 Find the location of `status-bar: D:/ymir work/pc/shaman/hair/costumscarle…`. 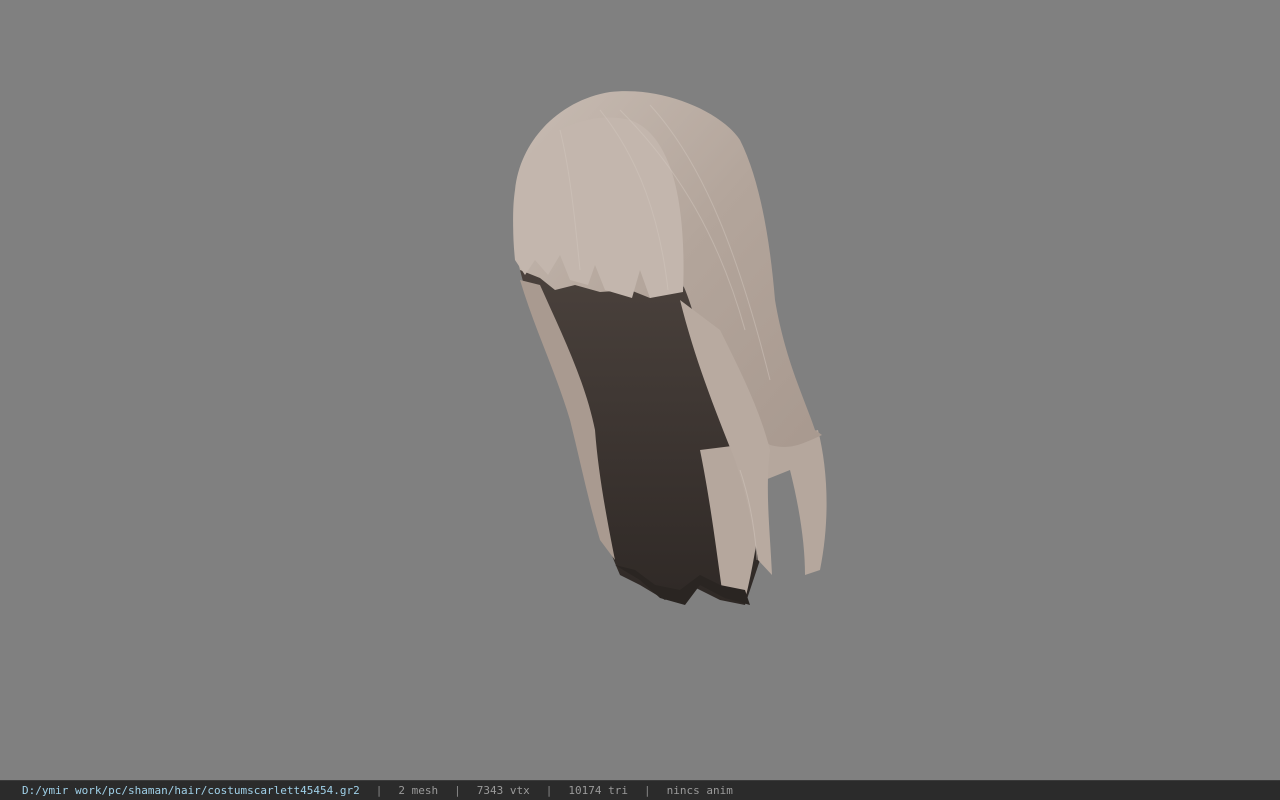

status-bar: D:/ymir work/pc/shaman/hair/costumscarle… is located at coordinates (640, 790).